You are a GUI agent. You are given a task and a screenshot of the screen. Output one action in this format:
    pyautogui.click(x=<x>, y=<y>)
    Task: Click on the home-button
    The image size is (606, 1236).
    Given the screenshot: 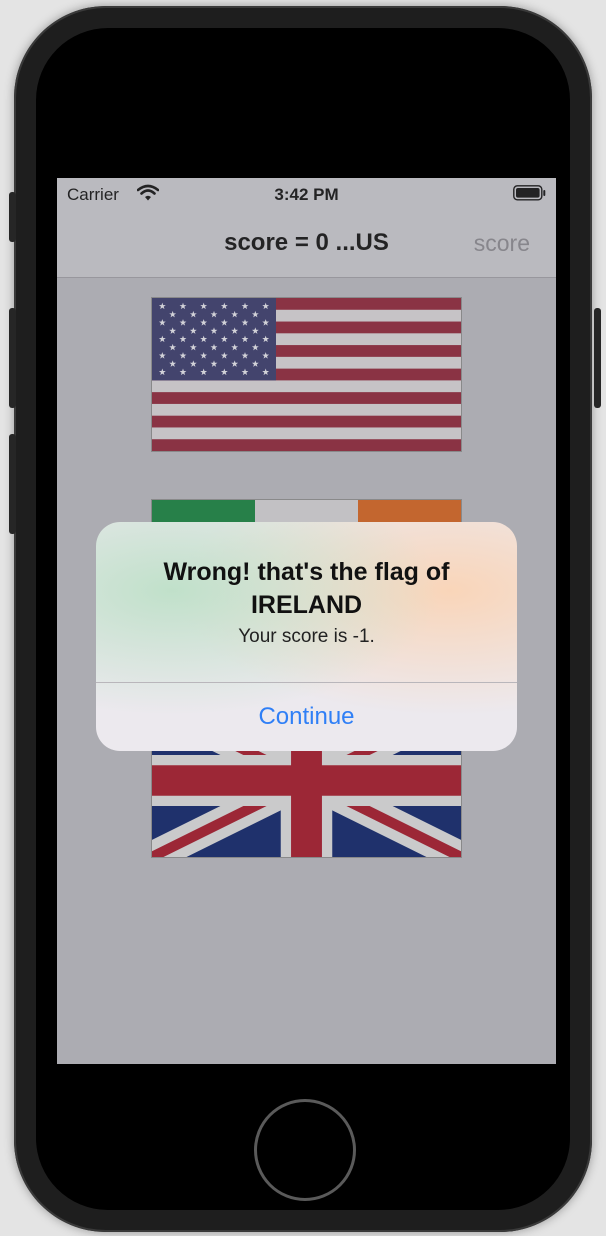 What is the action you would take?
    pyautogui.click(x=305, y=1150)
    